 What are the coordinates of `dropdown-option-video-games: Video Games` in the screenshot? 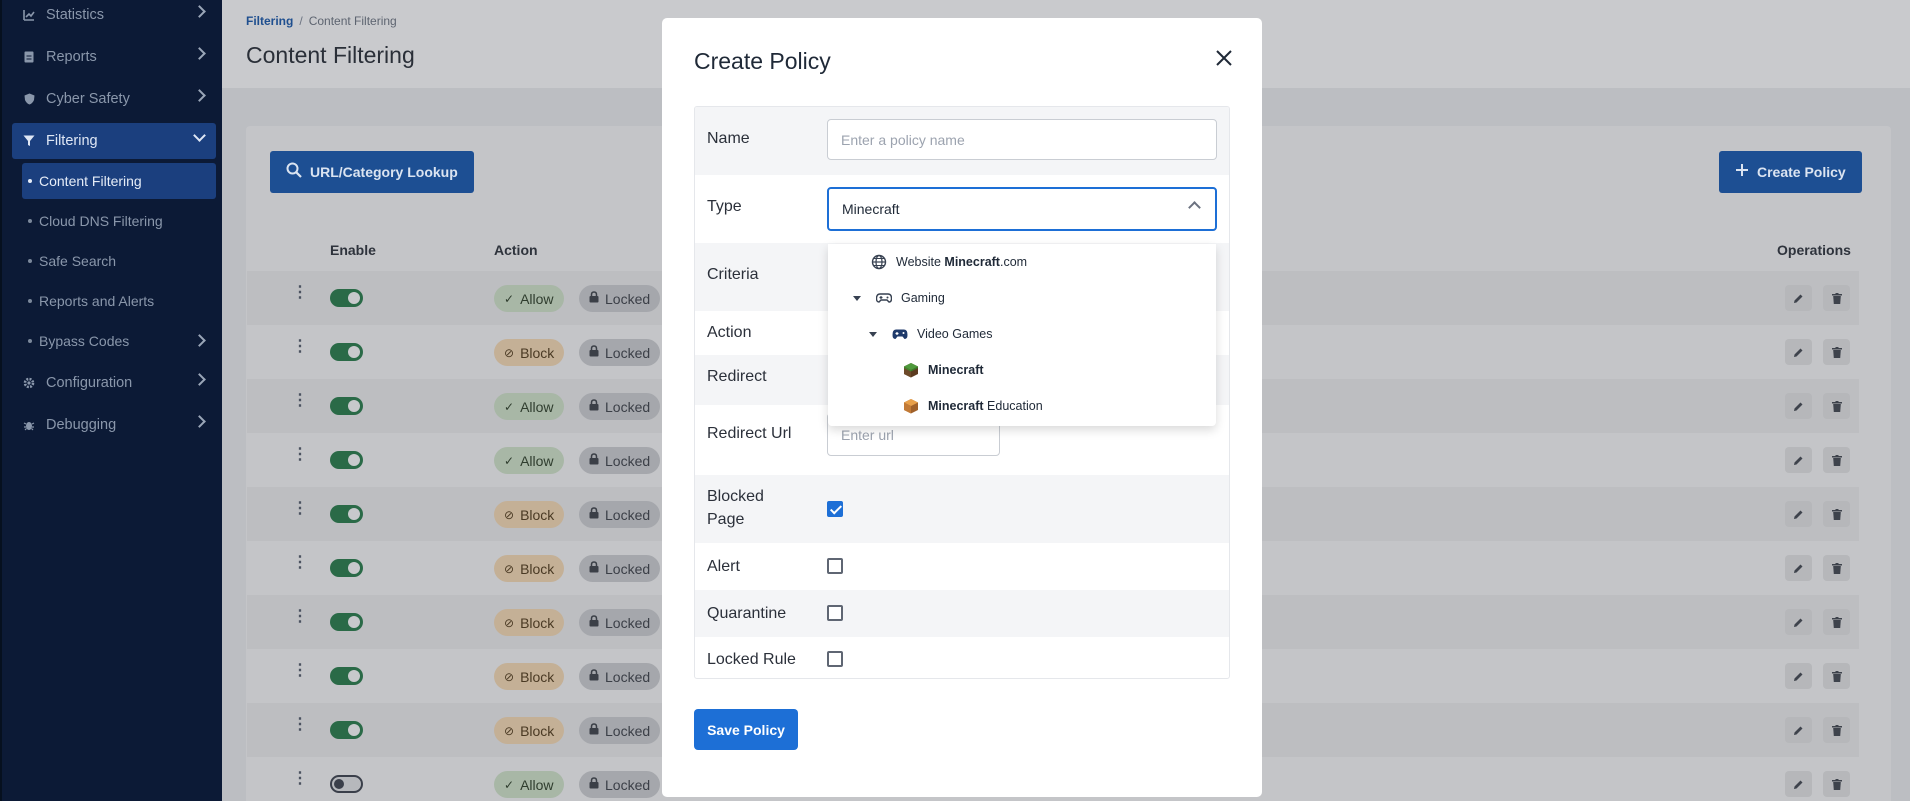 It's located at (931, 334).